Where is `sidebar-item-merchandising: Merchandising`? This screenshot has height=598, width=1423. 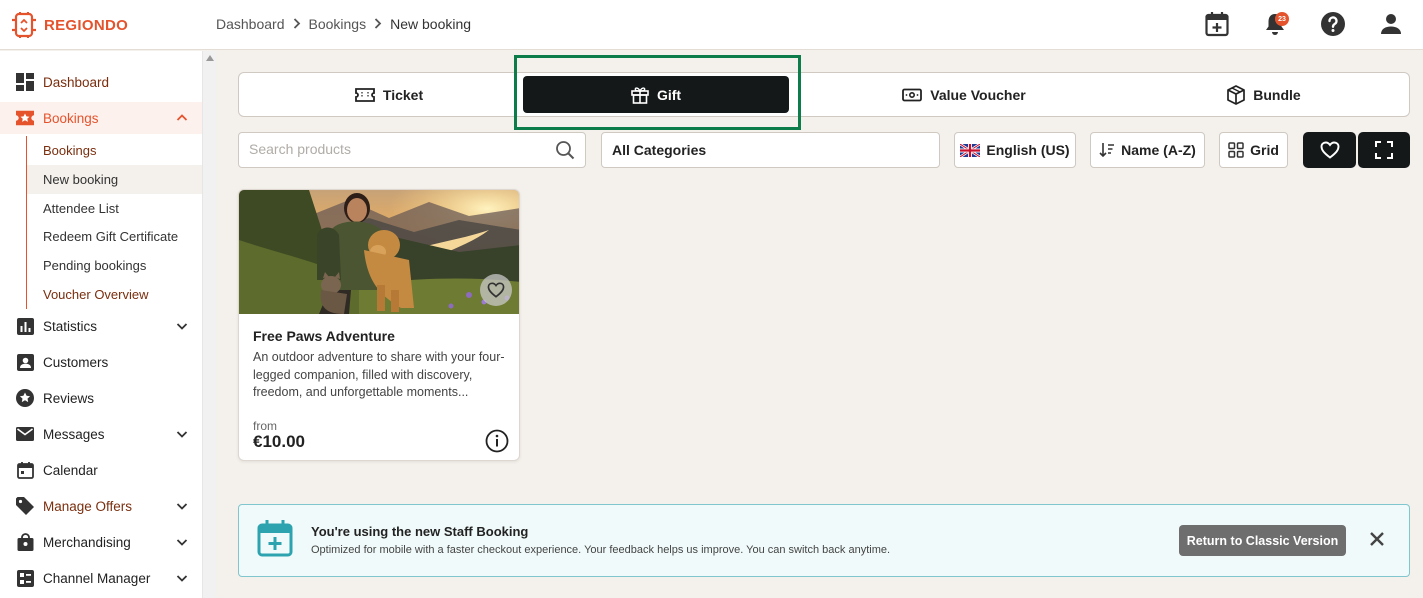 sidebar-item-merchandising: Merchandising is located at coordinates (101, 542).